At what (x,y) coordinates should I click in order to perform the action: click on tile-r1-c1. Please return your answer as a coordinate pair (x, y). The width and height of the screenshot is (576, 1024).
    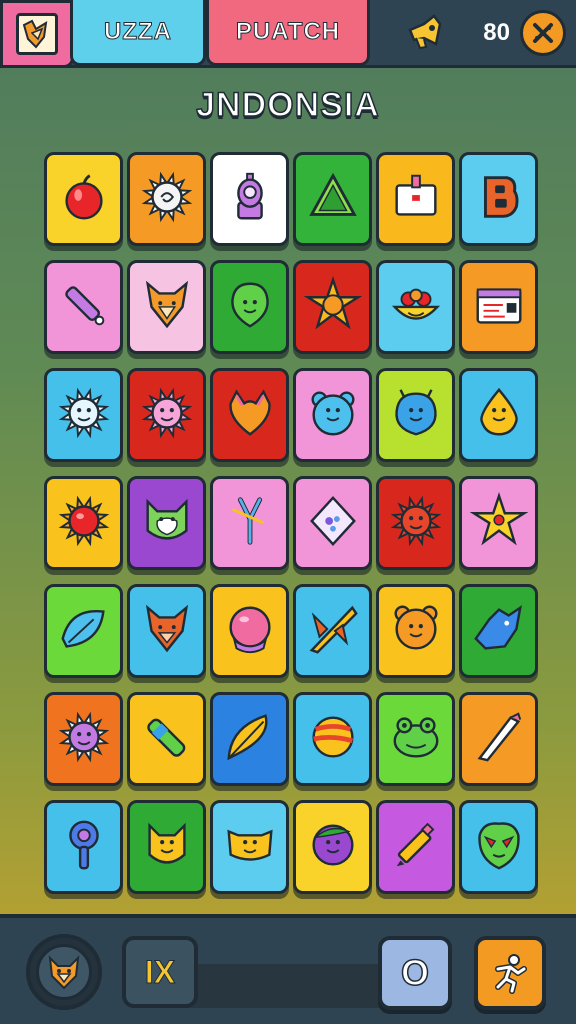
    Looking at the image, I should click on (83, 199).